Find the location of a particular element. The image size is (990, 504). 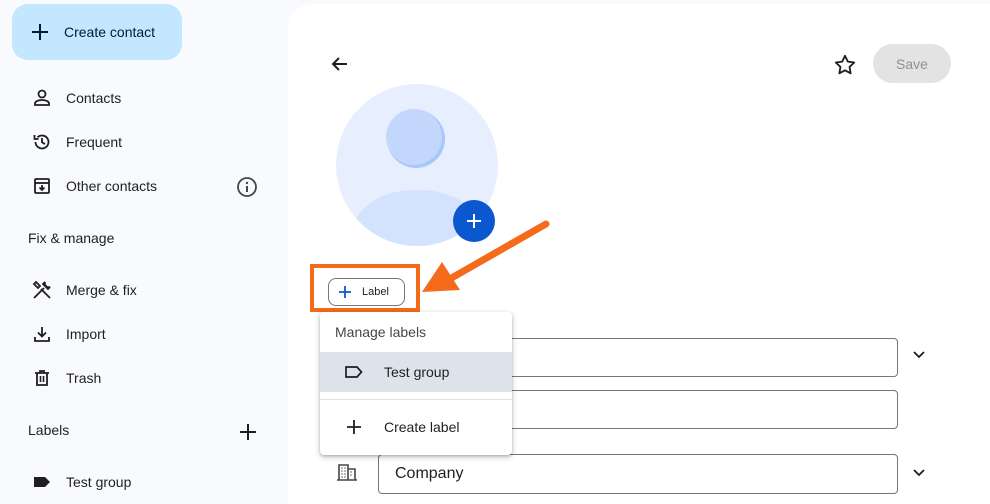

create-contact-label: Create contact is located at coordinates (110, 32).